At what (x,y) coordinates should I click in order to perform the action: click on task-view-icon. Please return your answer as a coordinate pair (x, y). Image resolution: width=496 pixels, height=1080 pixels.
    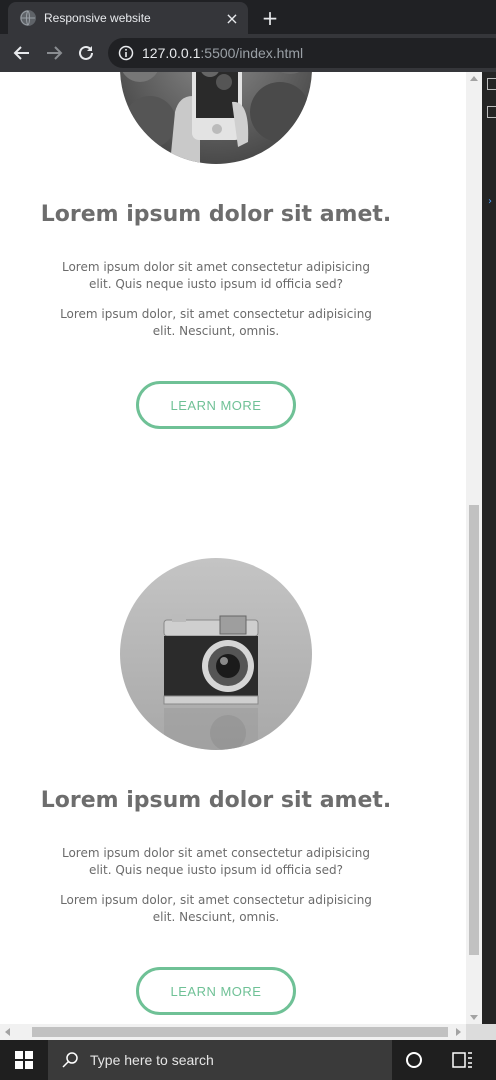
    Looking at the image, I should click on (463, 1060).